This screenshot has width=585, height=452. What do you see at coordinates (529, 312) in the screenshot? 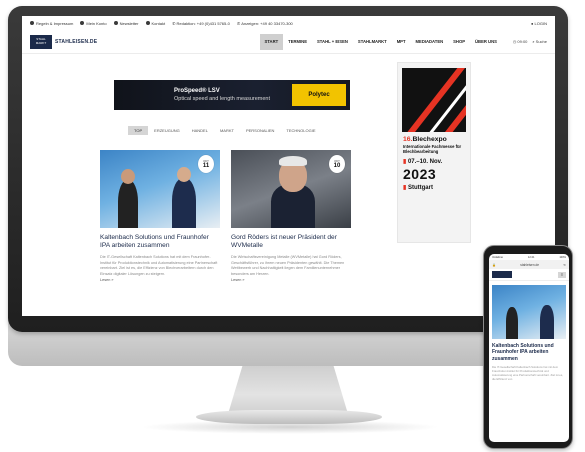
I see `phone-article-photo` at bounding box center [529, 312].